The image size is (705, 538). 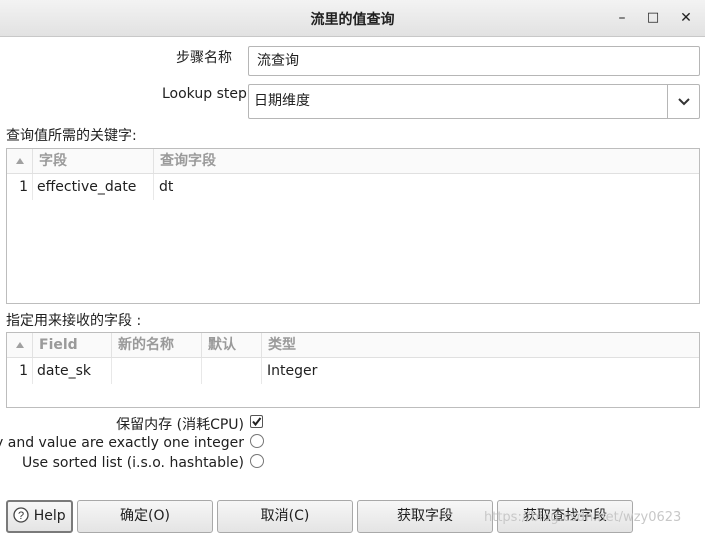 I want to click on sorted-list-label: Use sorted list (i.s.o. hashtable), so click(x=133, y=463).